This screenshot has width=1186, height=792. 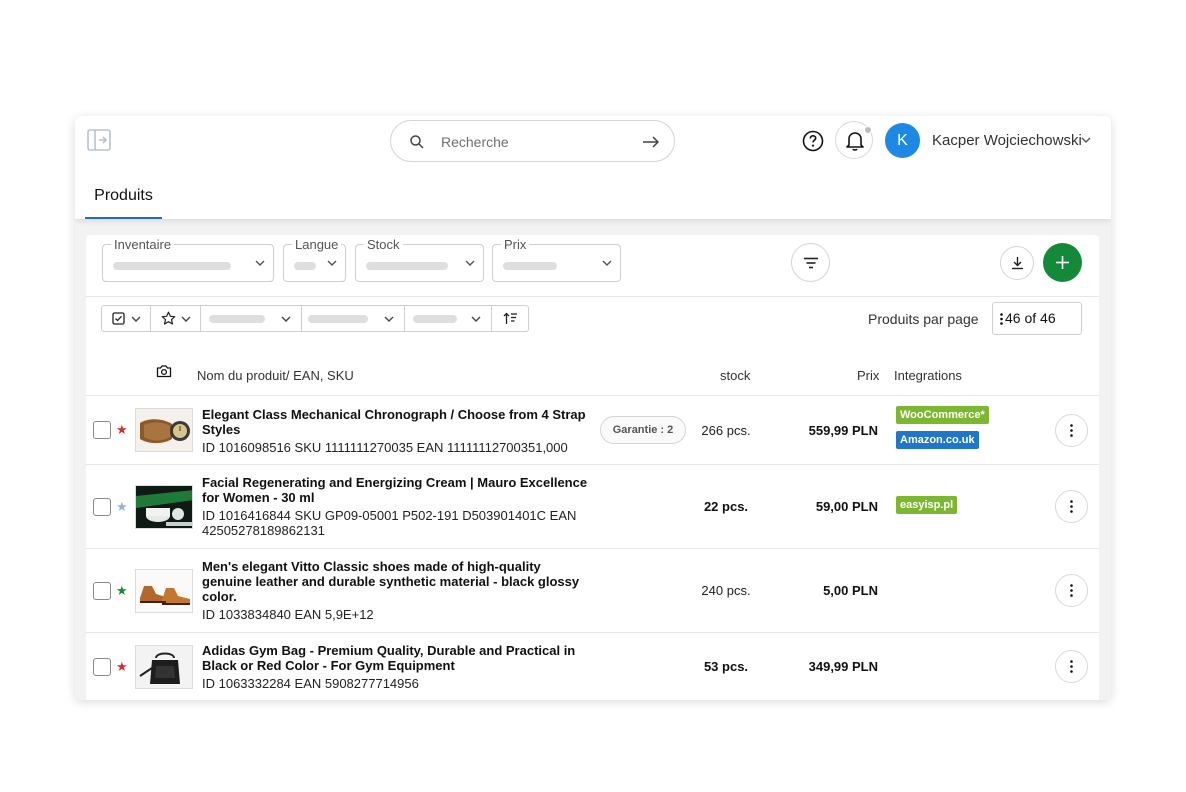 What do you see at coordinates (868, 130) in the screenshot?
I see `notification-dot` at bounding box center [868, 130].